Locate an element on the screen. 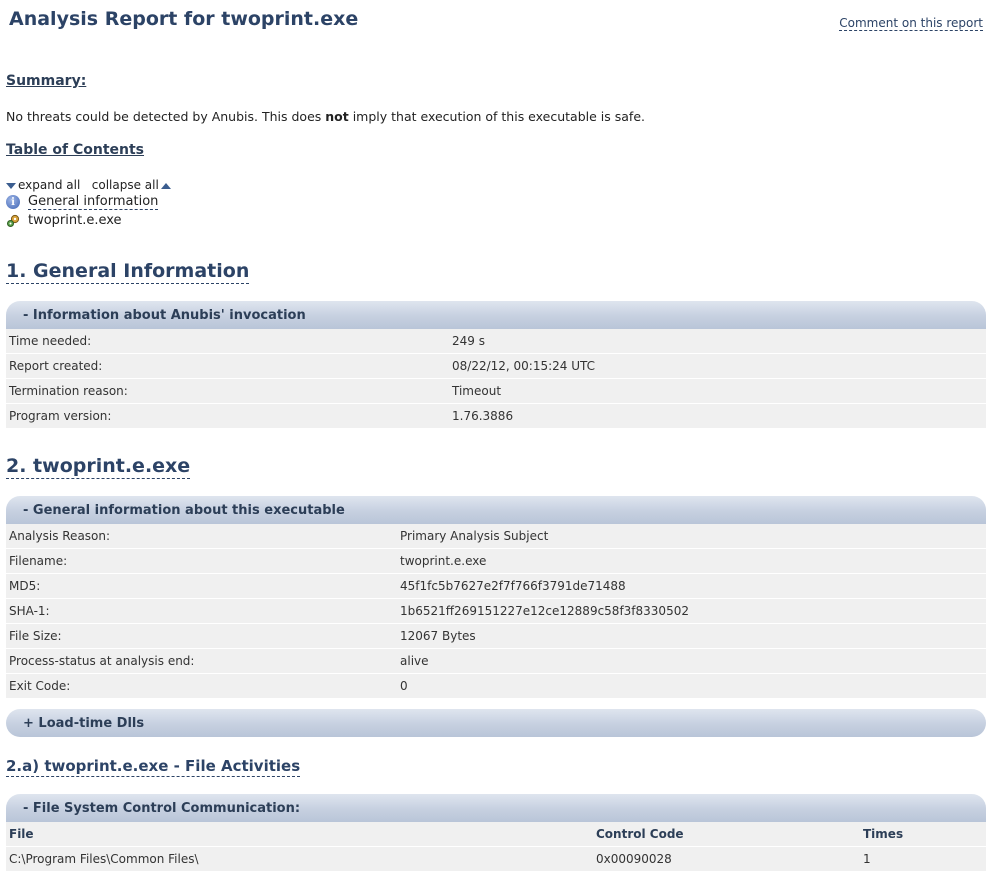 Image resolution: width=997 pixels, height=880 pixels. row-value: 1b6521ff269151227e12ce12889c58f3f8330502 is located at coordinates (691, 611).